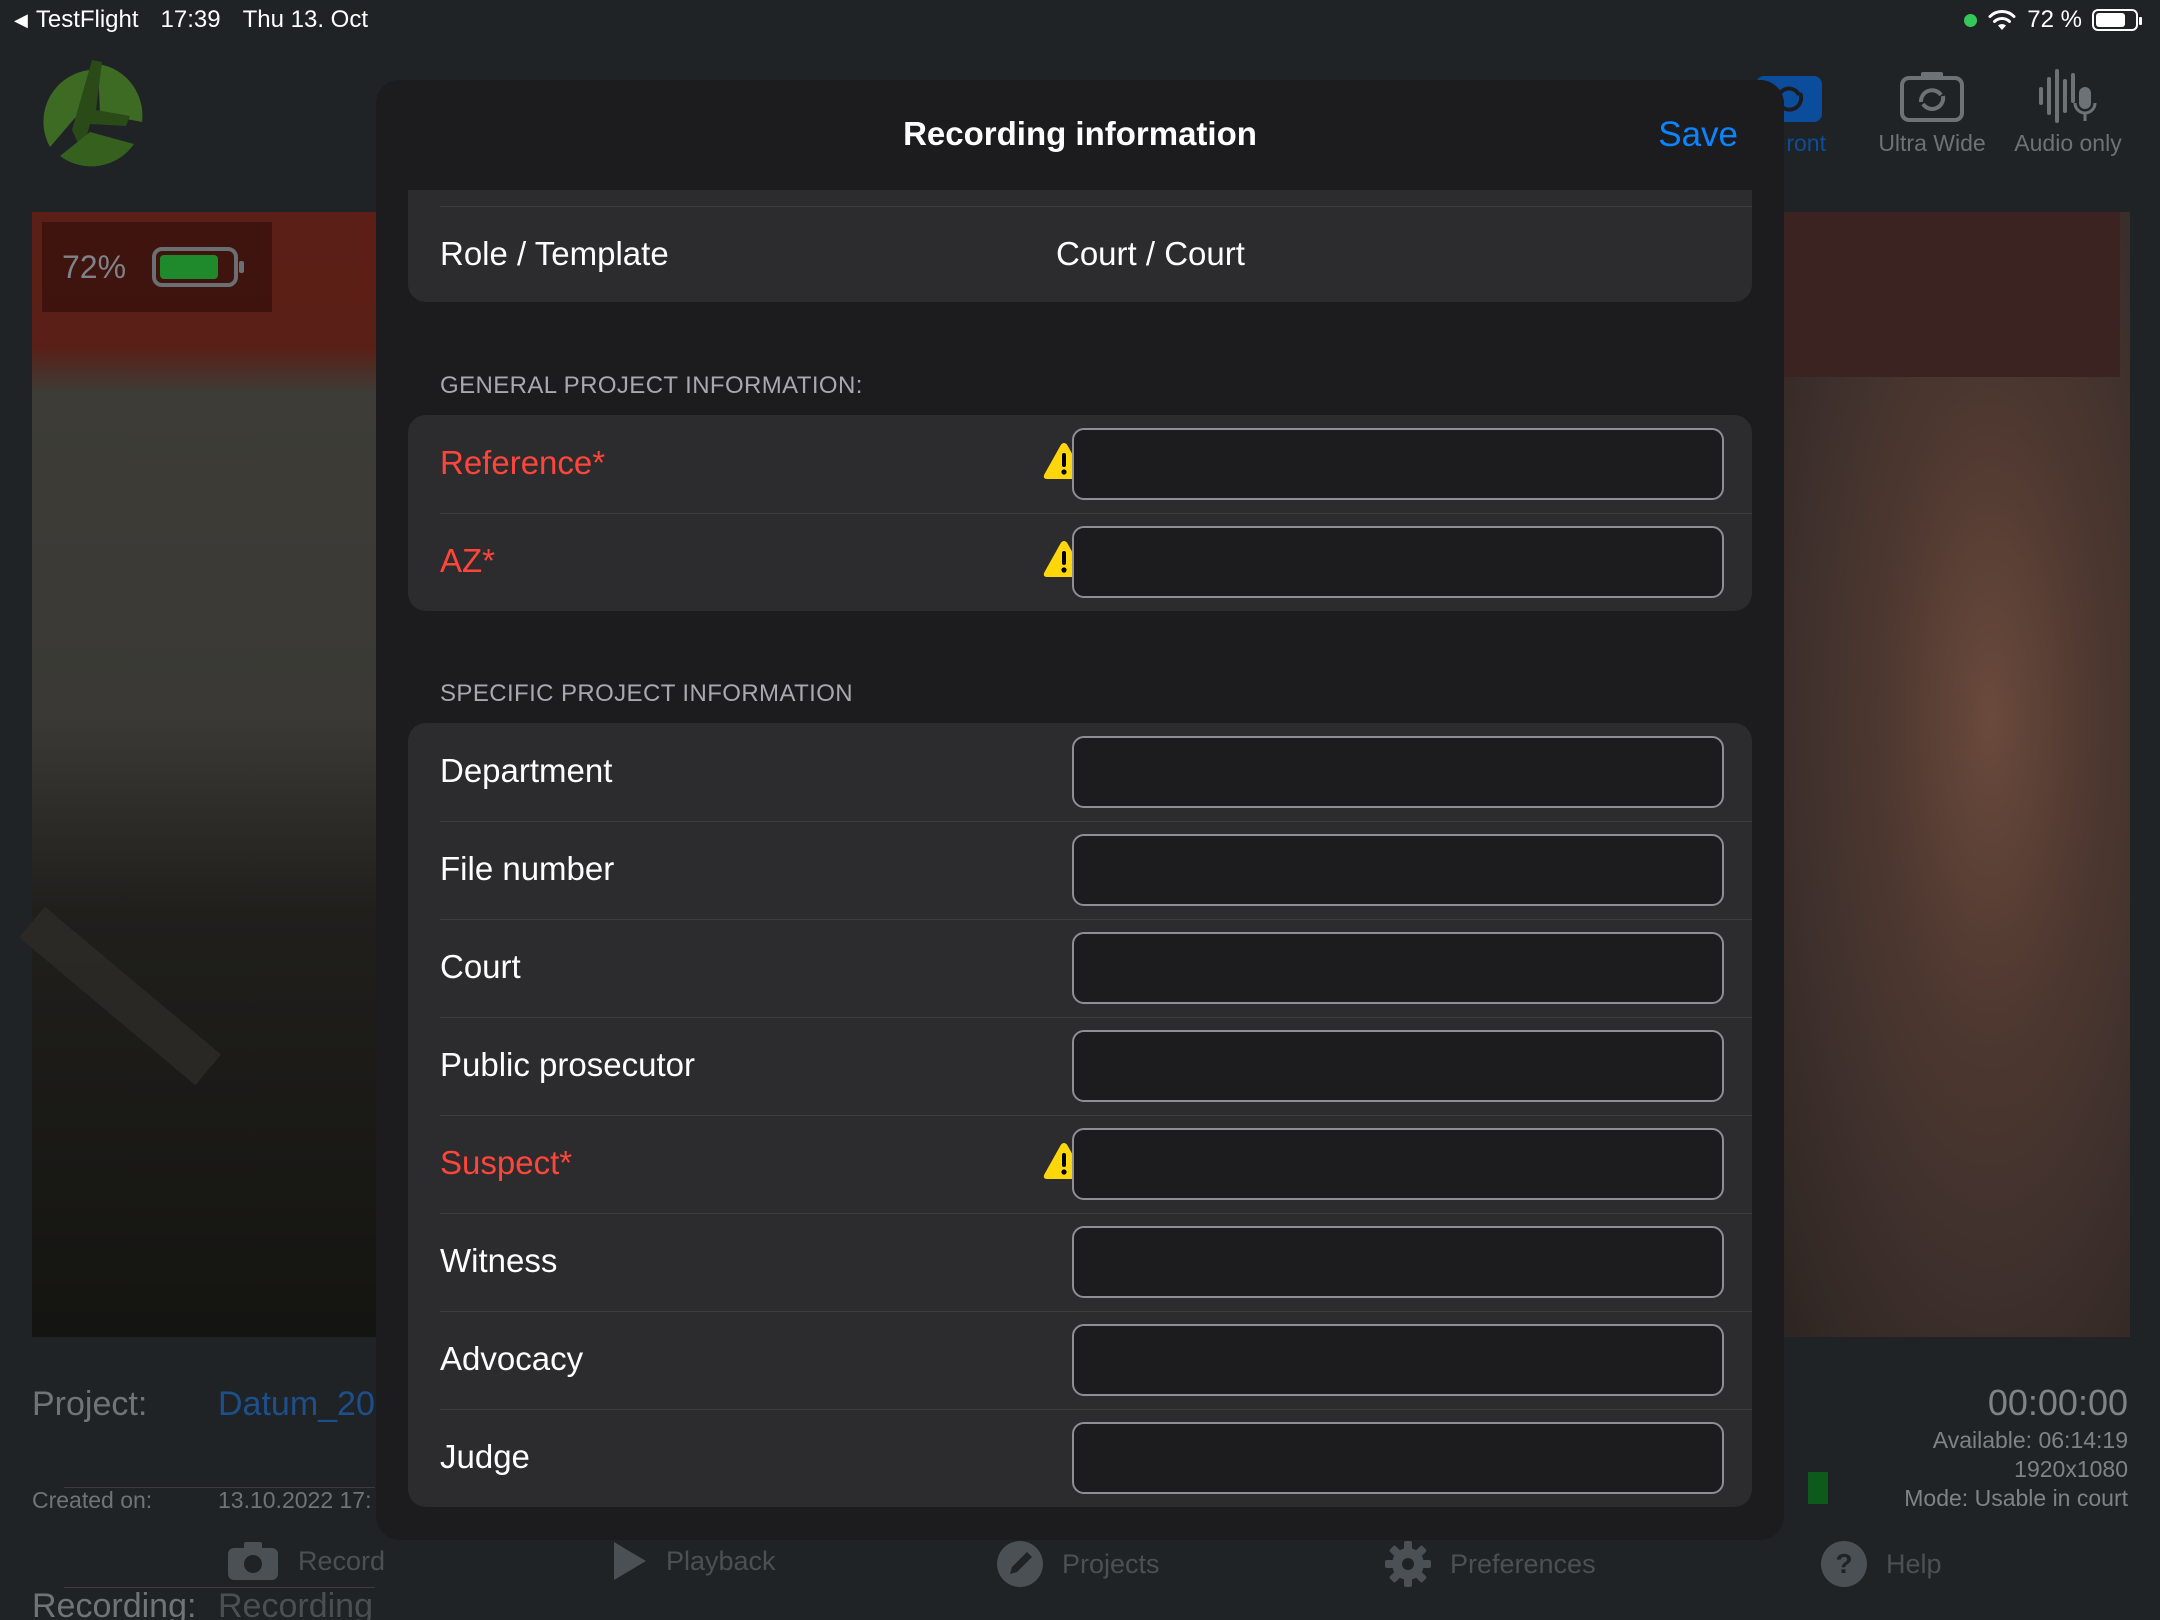 Image resolution: width=2160 pixels, height=1620 pixels. What do you see at coordinates (87, 19) in the screenshot?
I see `back-app-name: TestFlight` at bounding box center [87, 19].